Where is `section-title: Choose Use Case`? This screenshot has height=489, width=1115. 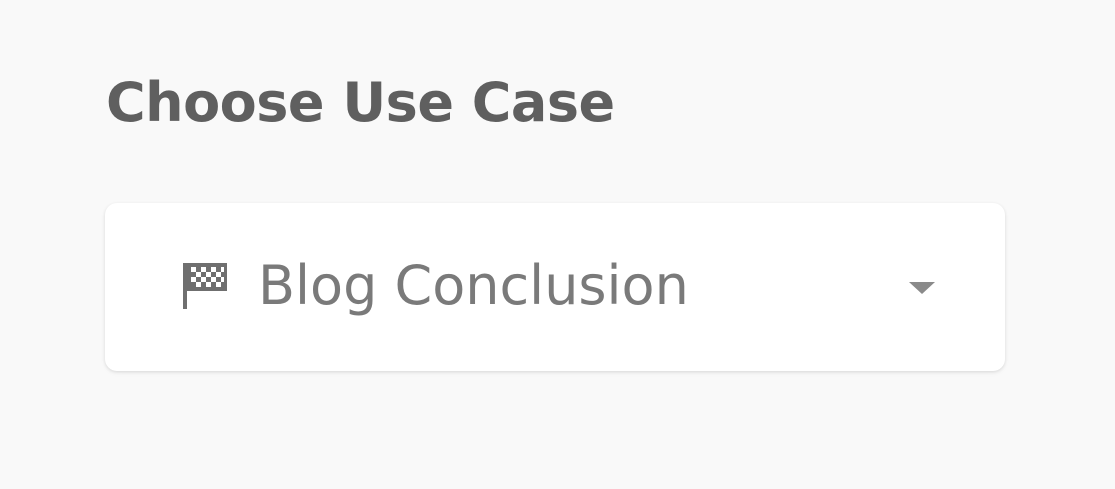 section-title: Choose Use Case is located at coordinates (360, 102).